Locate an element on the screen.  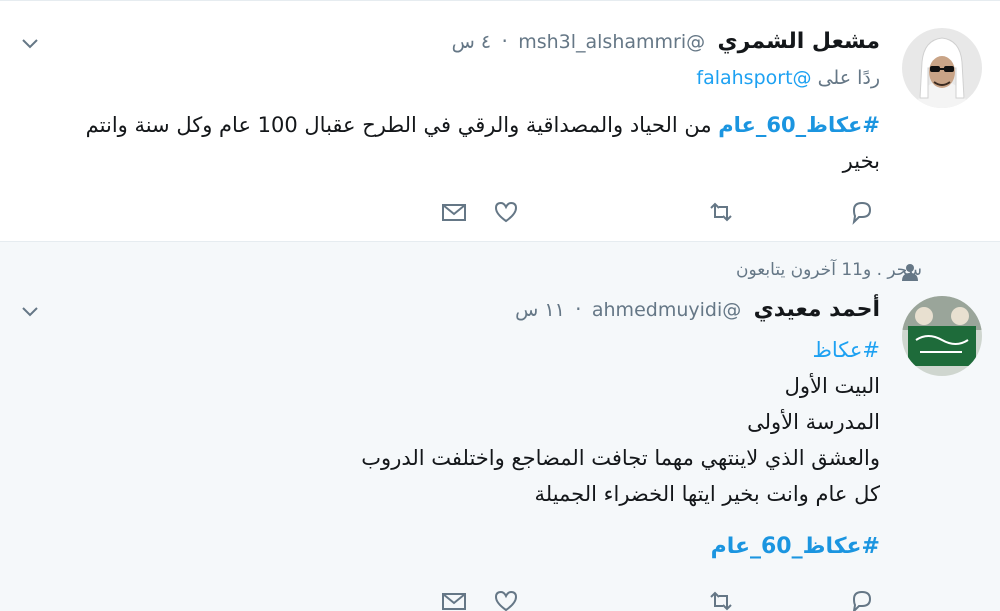
tweet-header: مشعل الشمري @msh3l_alshammri · ٤ س is located at coordinates (666, 41).